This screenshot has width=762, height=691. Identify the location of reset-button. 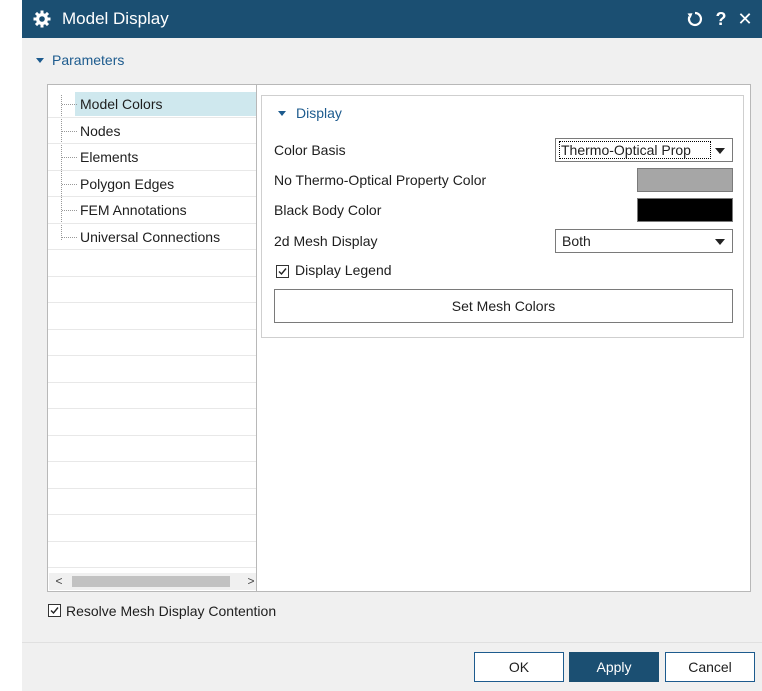
(695, 19).